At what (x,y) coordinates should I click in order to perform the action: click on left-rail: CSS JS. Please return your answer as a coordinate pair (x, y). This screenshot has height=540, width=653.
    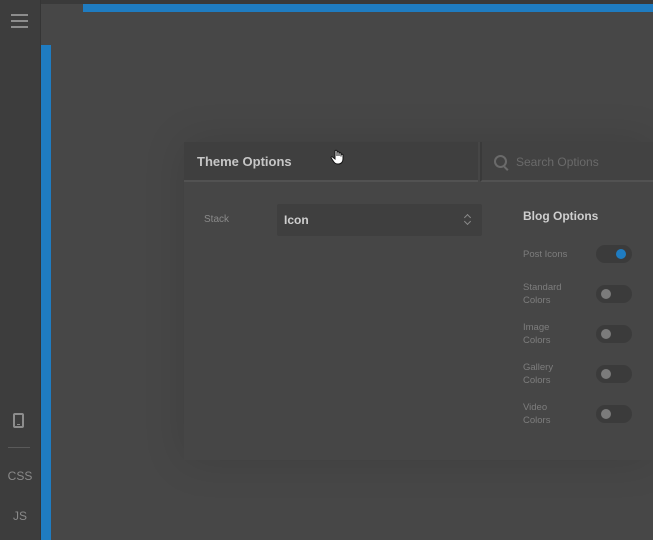
    Looking at the image, I should click on (20, 270).